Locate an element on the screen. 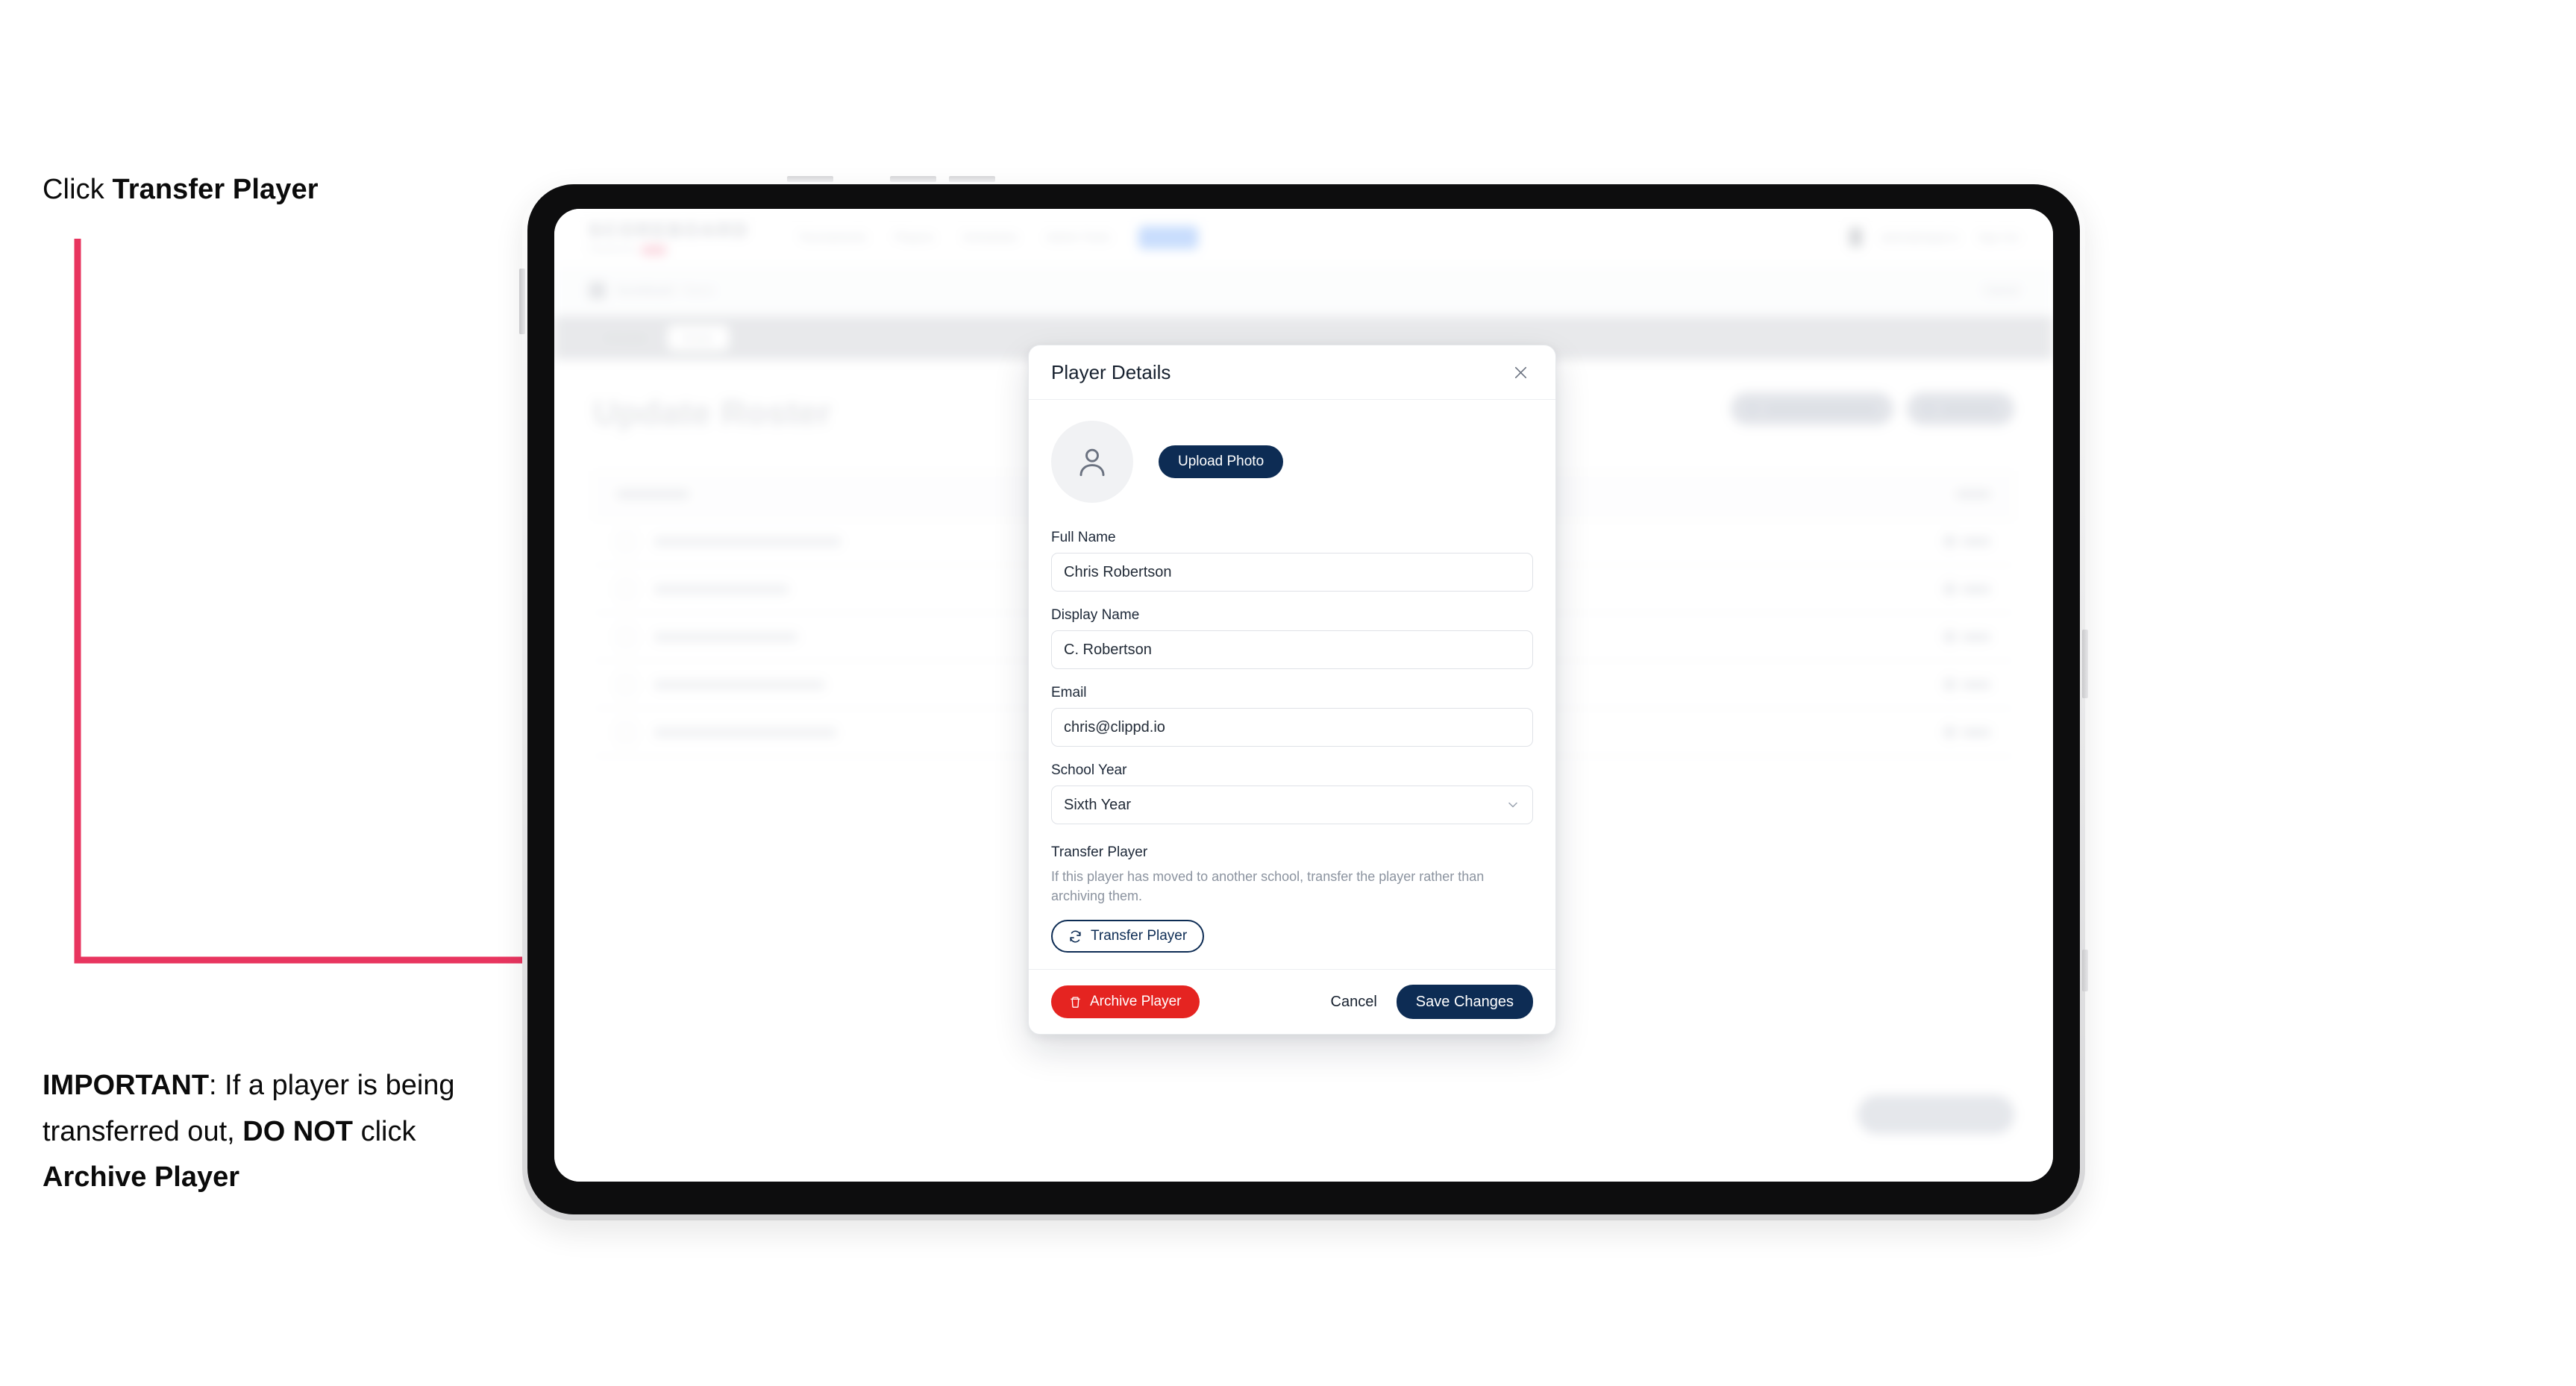  transfer-player-button: Transfer Player is located at coordinates (1128, 936).